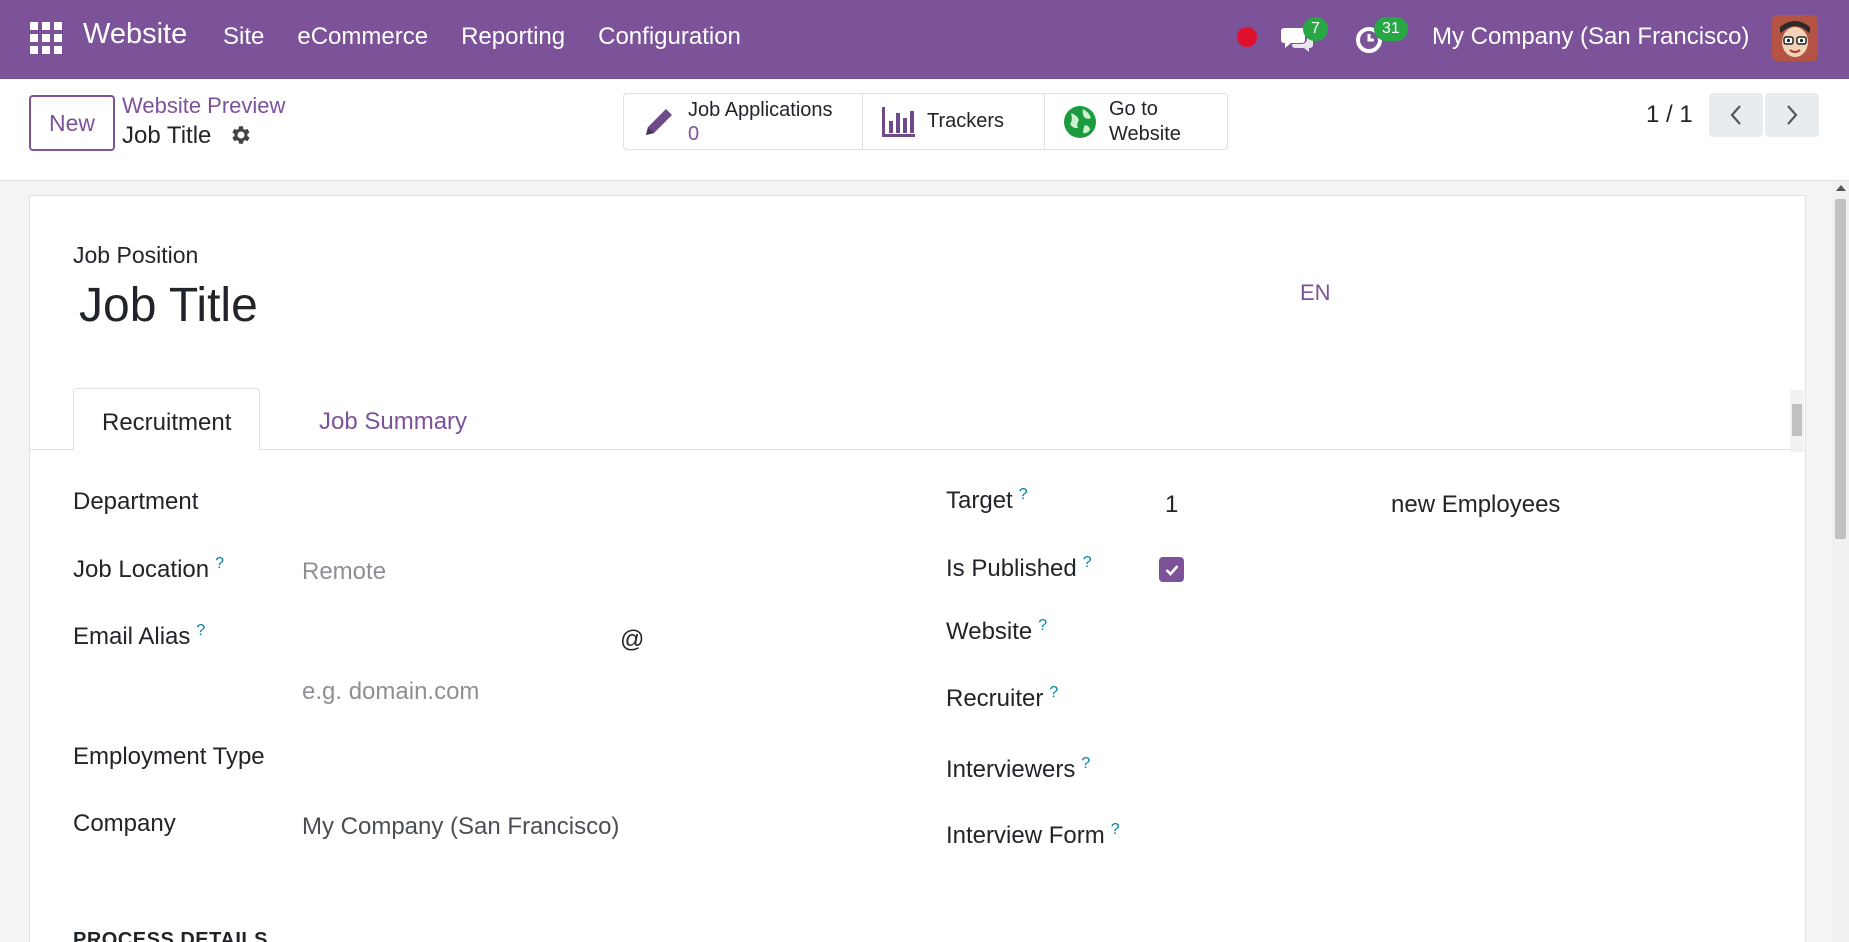 The width and height of the screenshot is (1849, 942). What do you see at coordinates (1476, 504) in the screenshot?
I see `target-suffix: new Employees` at bounding box center [1476, 504].